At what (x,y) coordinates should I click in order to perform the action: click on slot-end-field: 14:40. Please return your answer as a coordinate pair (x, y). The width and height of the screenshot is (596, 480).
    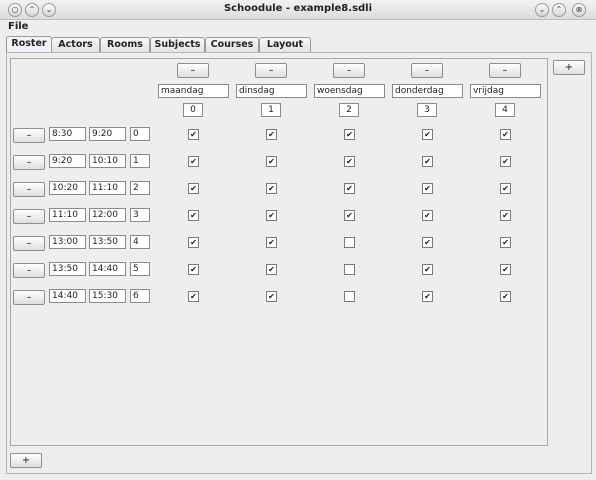
    Looking at the image, I should click on (107, 269).